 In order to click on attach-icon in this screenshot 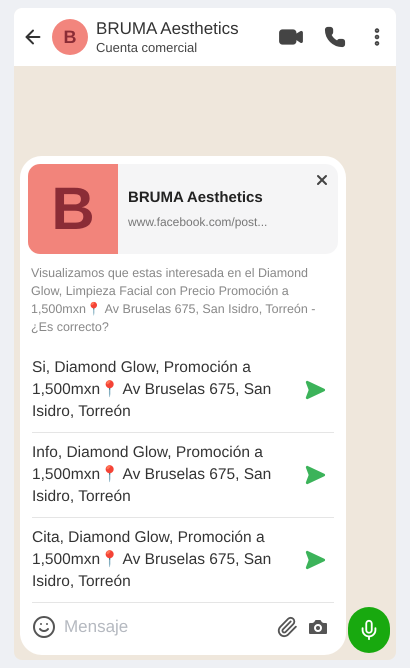, I will do `click(287, 627)`.